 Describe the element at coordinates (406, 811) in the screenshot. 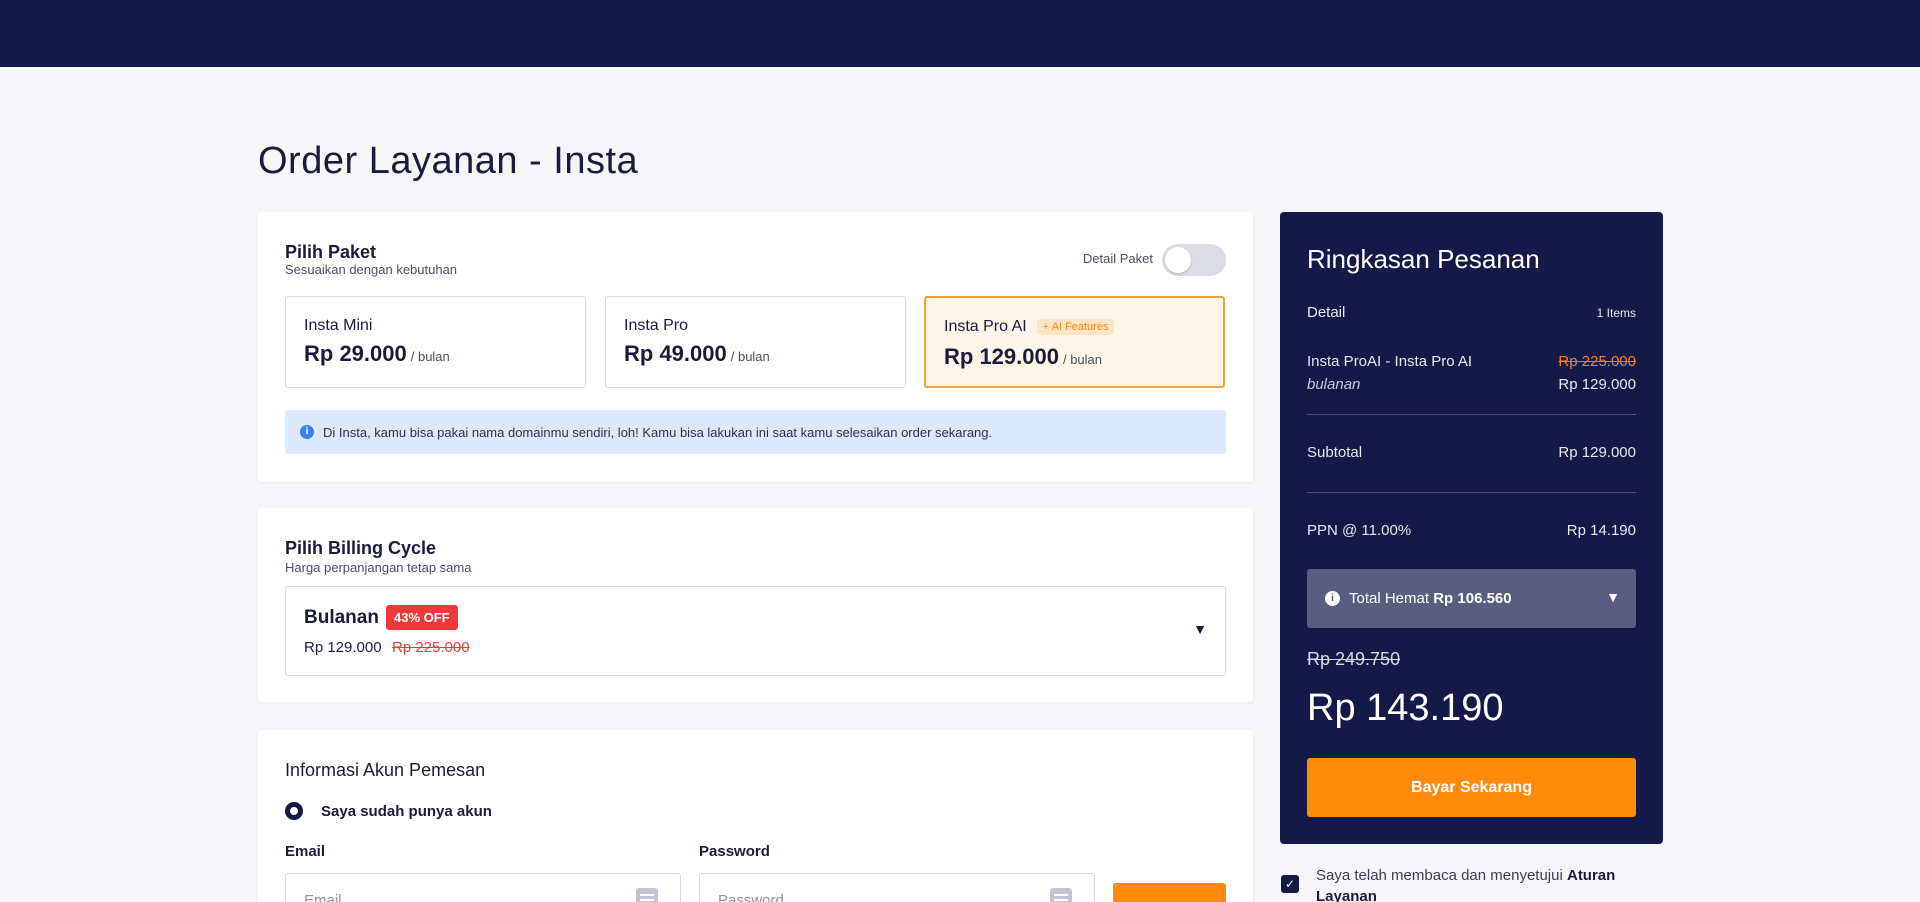

I see `existing-account-label: Saya sudah punya akun` at that location.